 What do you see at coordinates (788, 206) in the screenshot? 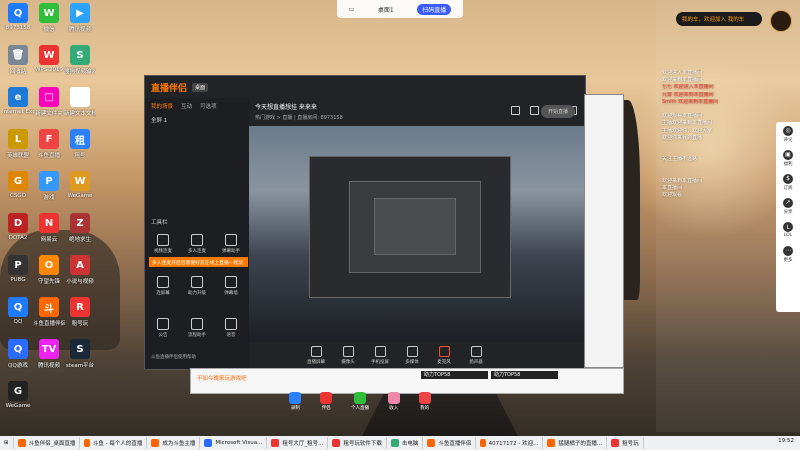
I see `side-tool: ↗ 分享` at bounding box center [788, 206].